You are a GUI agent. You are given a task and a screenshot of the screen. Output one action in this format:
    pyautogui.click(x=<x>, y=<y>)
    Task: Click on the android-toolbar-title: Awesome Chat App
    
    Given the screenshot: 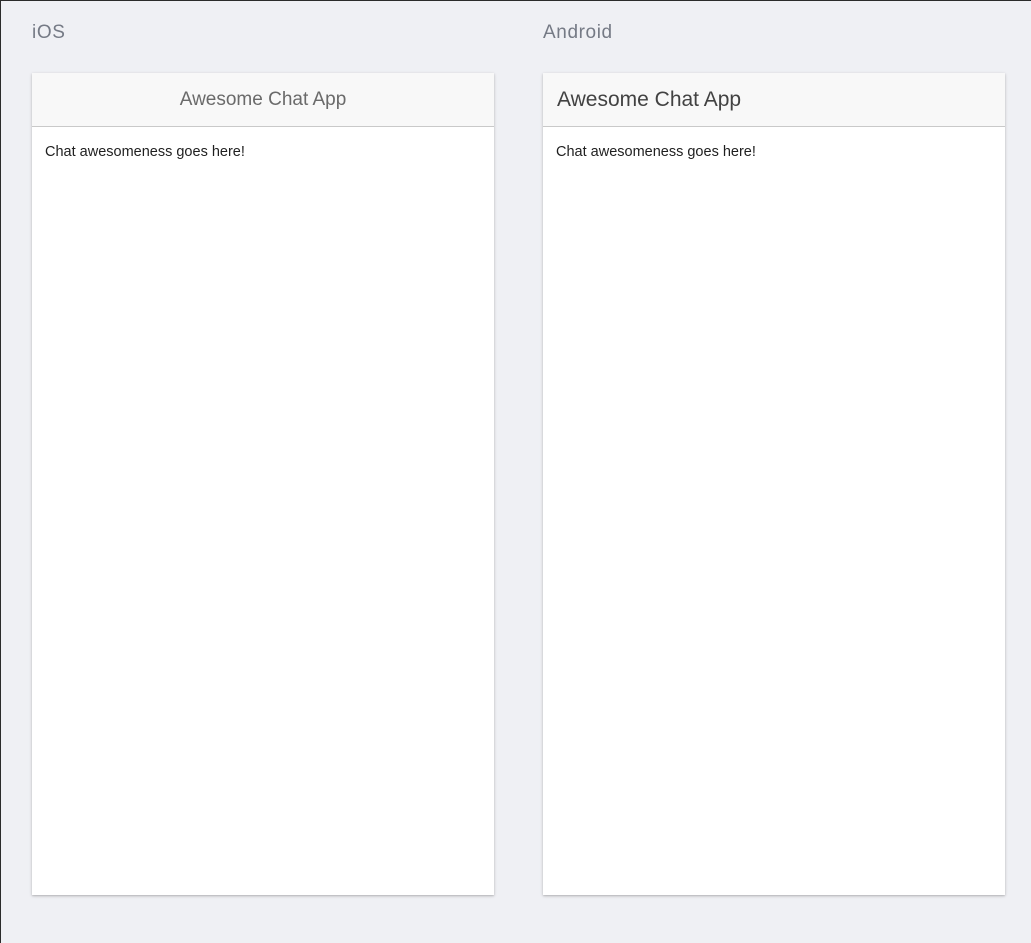 What is the action you would take?
    pyautogui.click(x=649, y=99)
    